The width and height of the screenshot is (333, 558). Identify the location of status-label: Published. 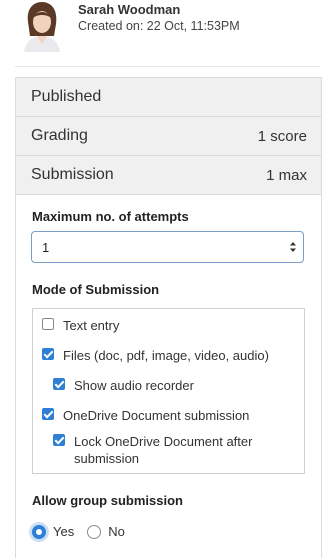
(66, 96).